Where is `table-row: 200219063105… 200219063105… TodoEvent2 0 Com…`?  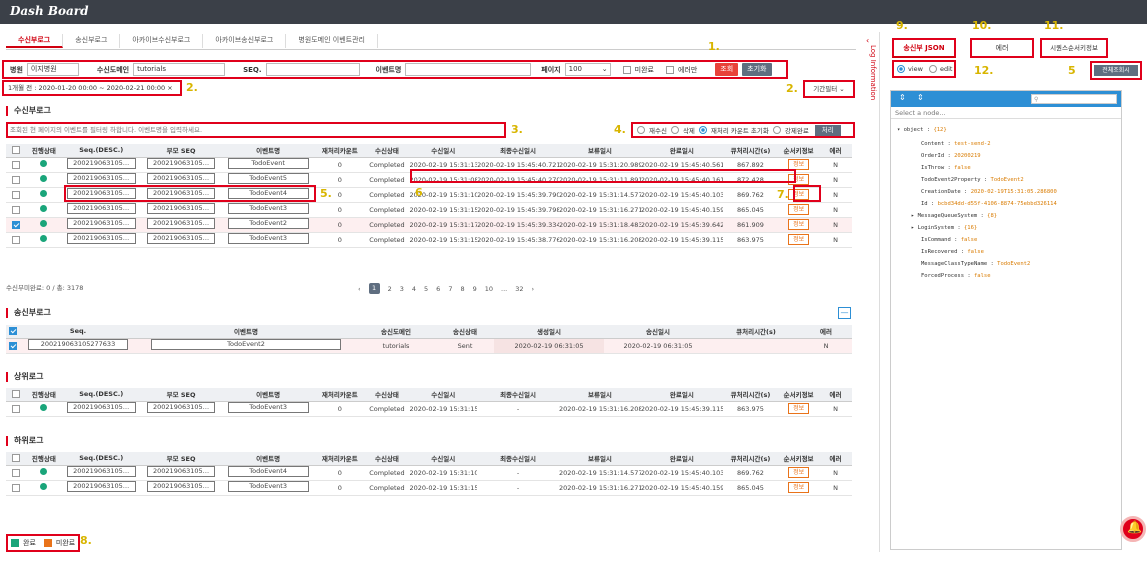
table-row: 200219063105… 200219063105… TodoEvent2 0 Com… is located at coordinates (429, 225).